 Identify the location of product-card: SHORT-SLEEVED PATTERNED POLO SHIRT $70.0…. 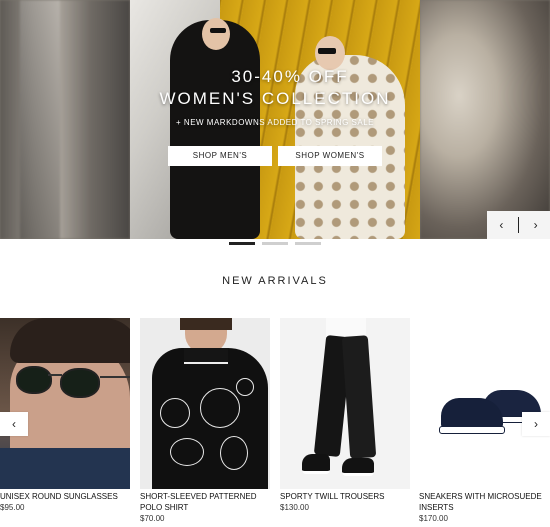
(205, 422).